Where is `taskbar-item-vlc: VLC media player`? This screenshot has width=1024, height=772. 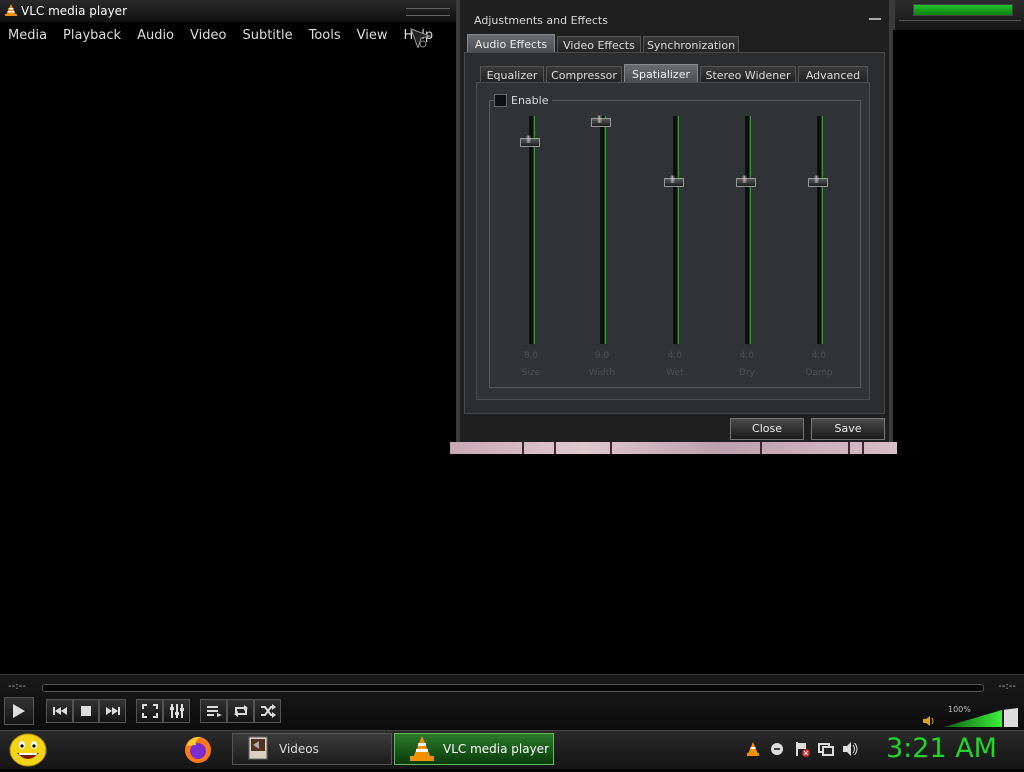
taskbar-item-vlc: VLC media player is located at coordinates (474, 749).